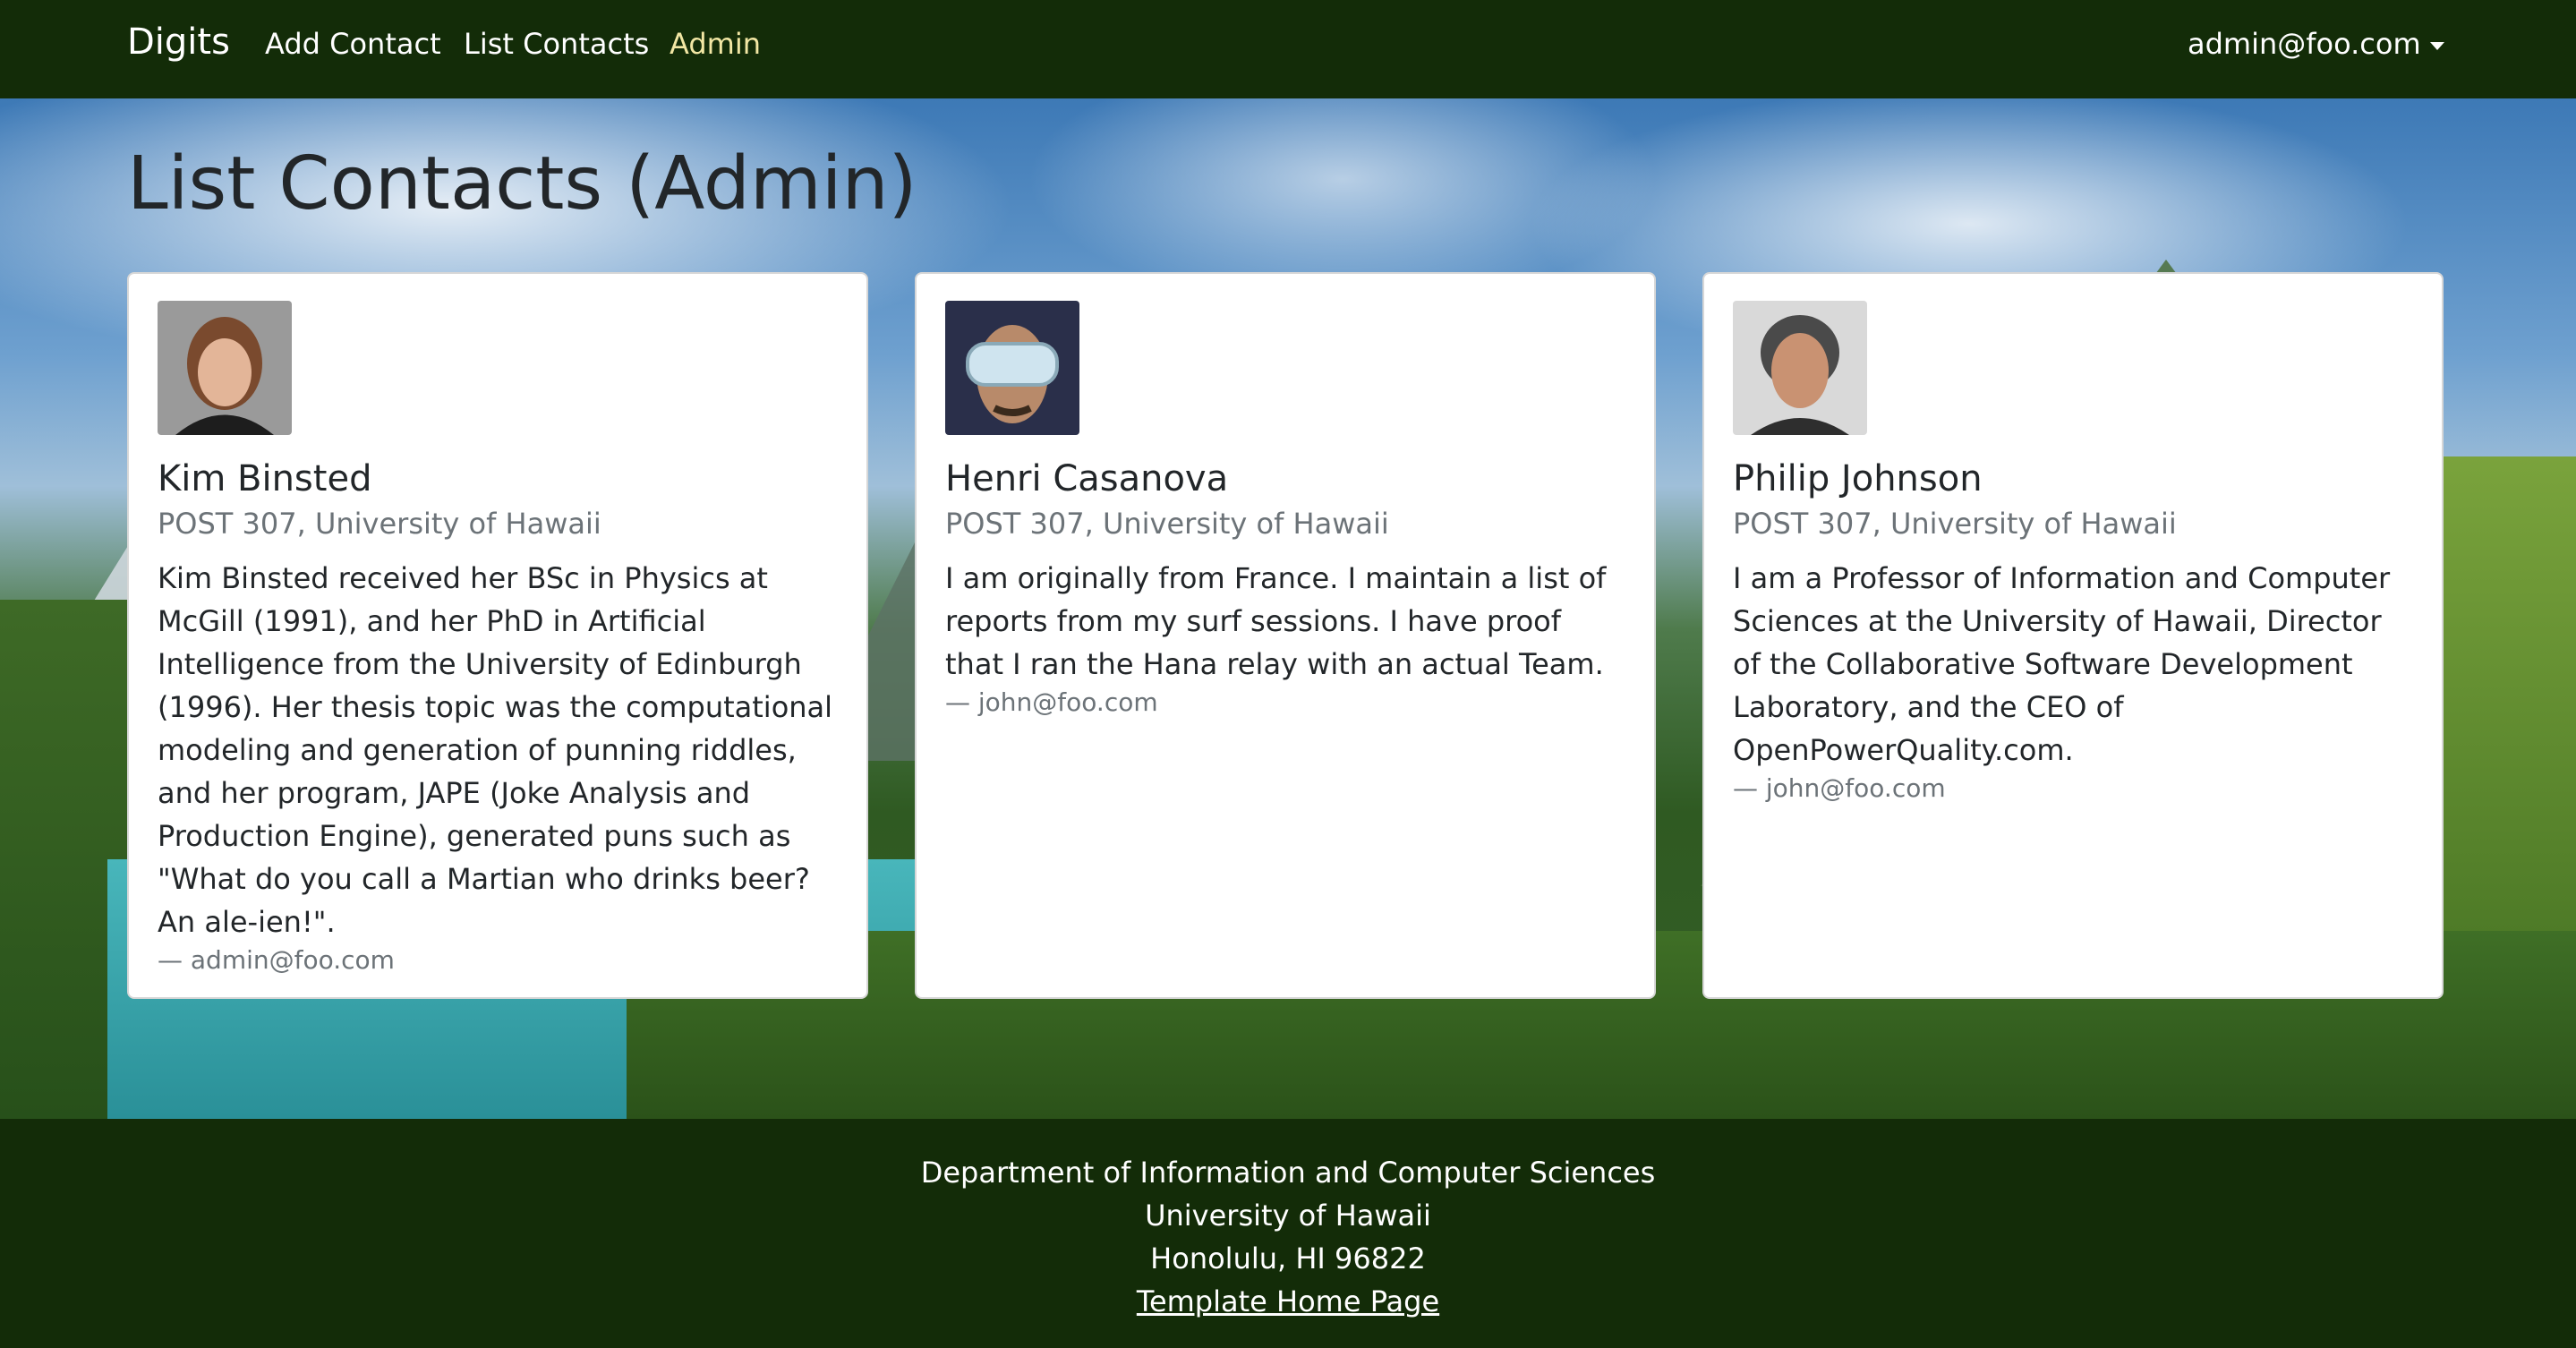  I want to click on user-dropdown: admin@foo.com, so click(2316, 44).